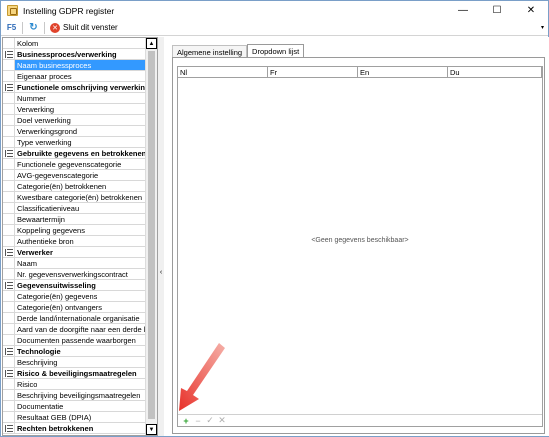  I want to click on column-row: Categorie(ën) betrokkenen, so click(74, 186).